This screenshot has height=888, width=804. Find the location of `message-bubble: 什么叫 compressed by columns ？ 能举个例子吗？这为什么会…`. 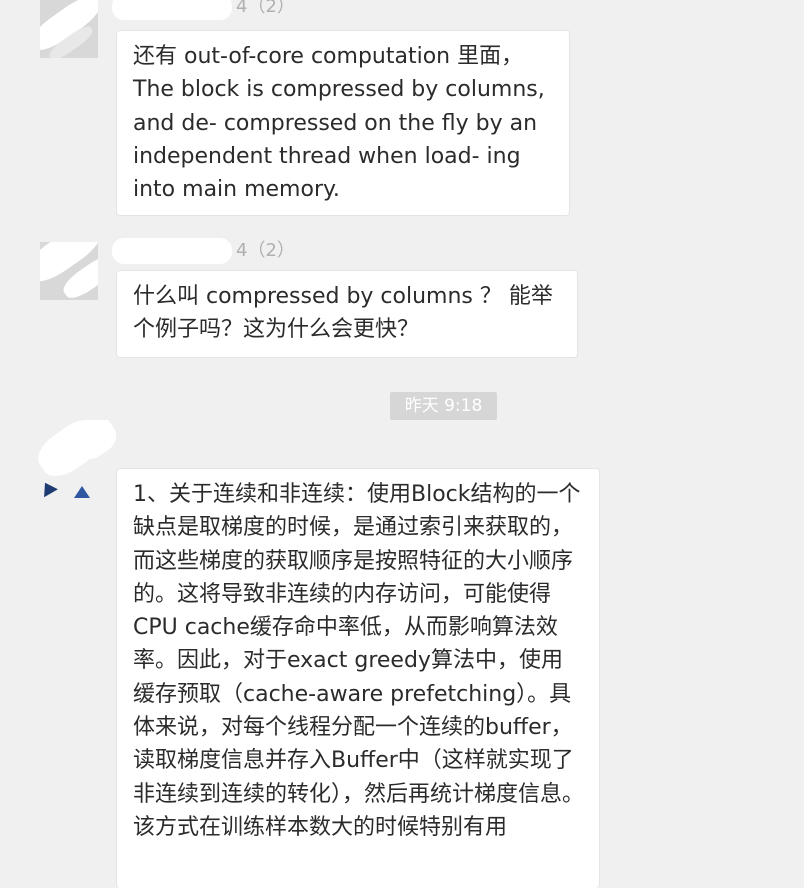

message-bubble: 什么叫 compressed by columns ？ 能举个例子吗？这为什么会… is located at coordinates (347, 314).